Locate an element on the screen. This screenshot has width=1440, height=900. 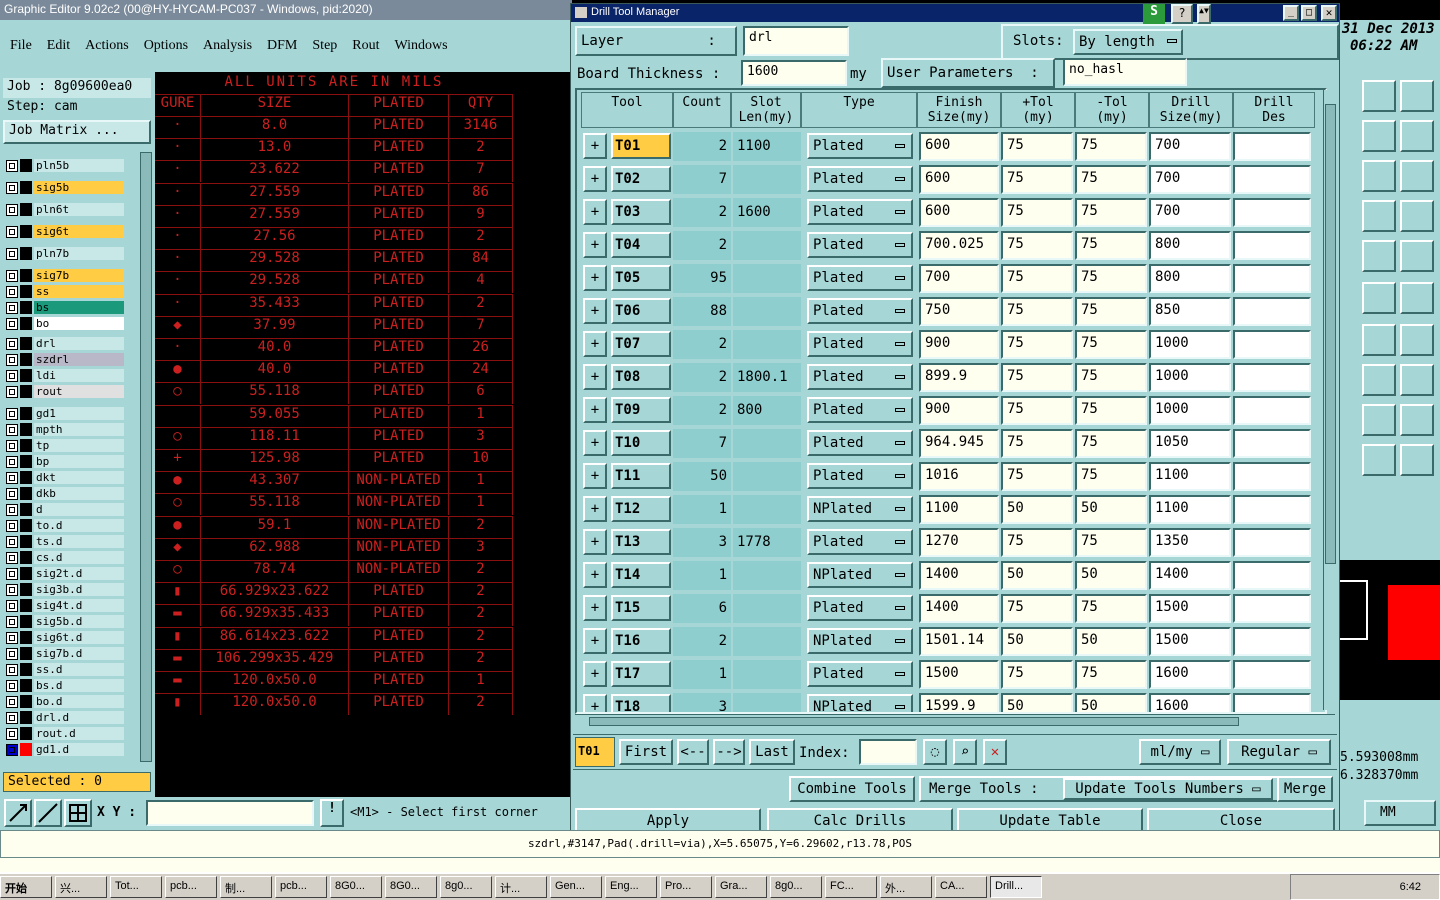
close-icon: ✕ is located at coordinates (1329, 13).